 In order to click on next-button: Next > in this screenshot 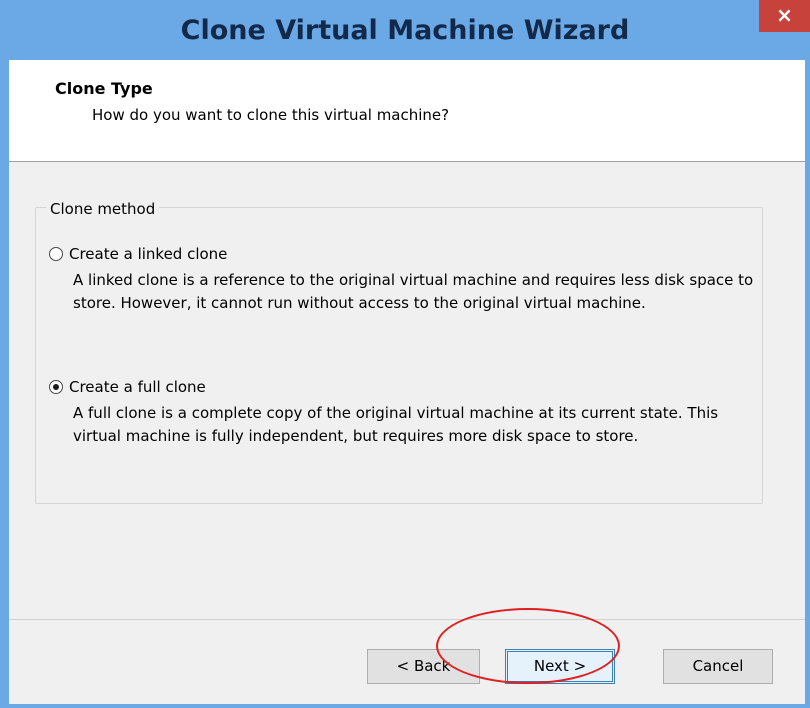, I will do `click(560, 666)`.